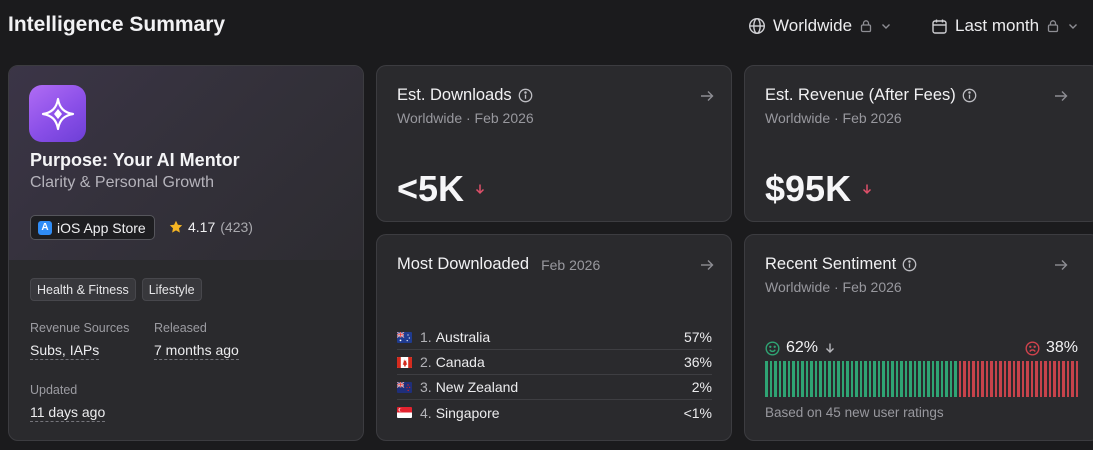  What do you see at coordinates (404, 387) in the screenshot?
I see `nz-flag-icon` at bounding box center [404, 387].